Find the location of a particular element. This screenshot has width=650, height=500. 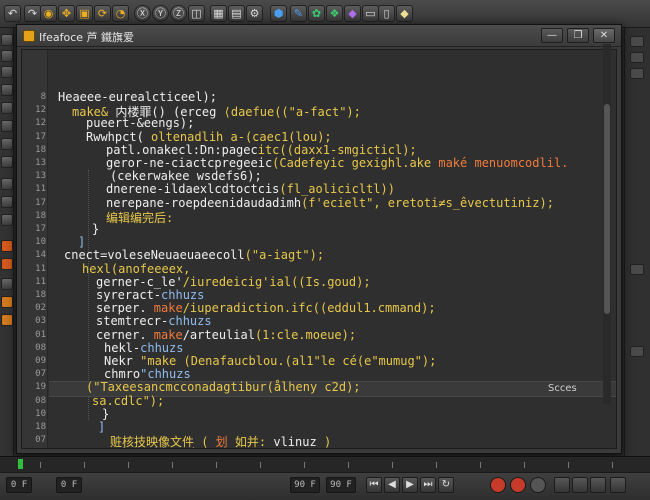

window-titlebar: Ifeafoce 芦 鐵旗爱 — ❐ ✕ is located at coordinates (319, 36).